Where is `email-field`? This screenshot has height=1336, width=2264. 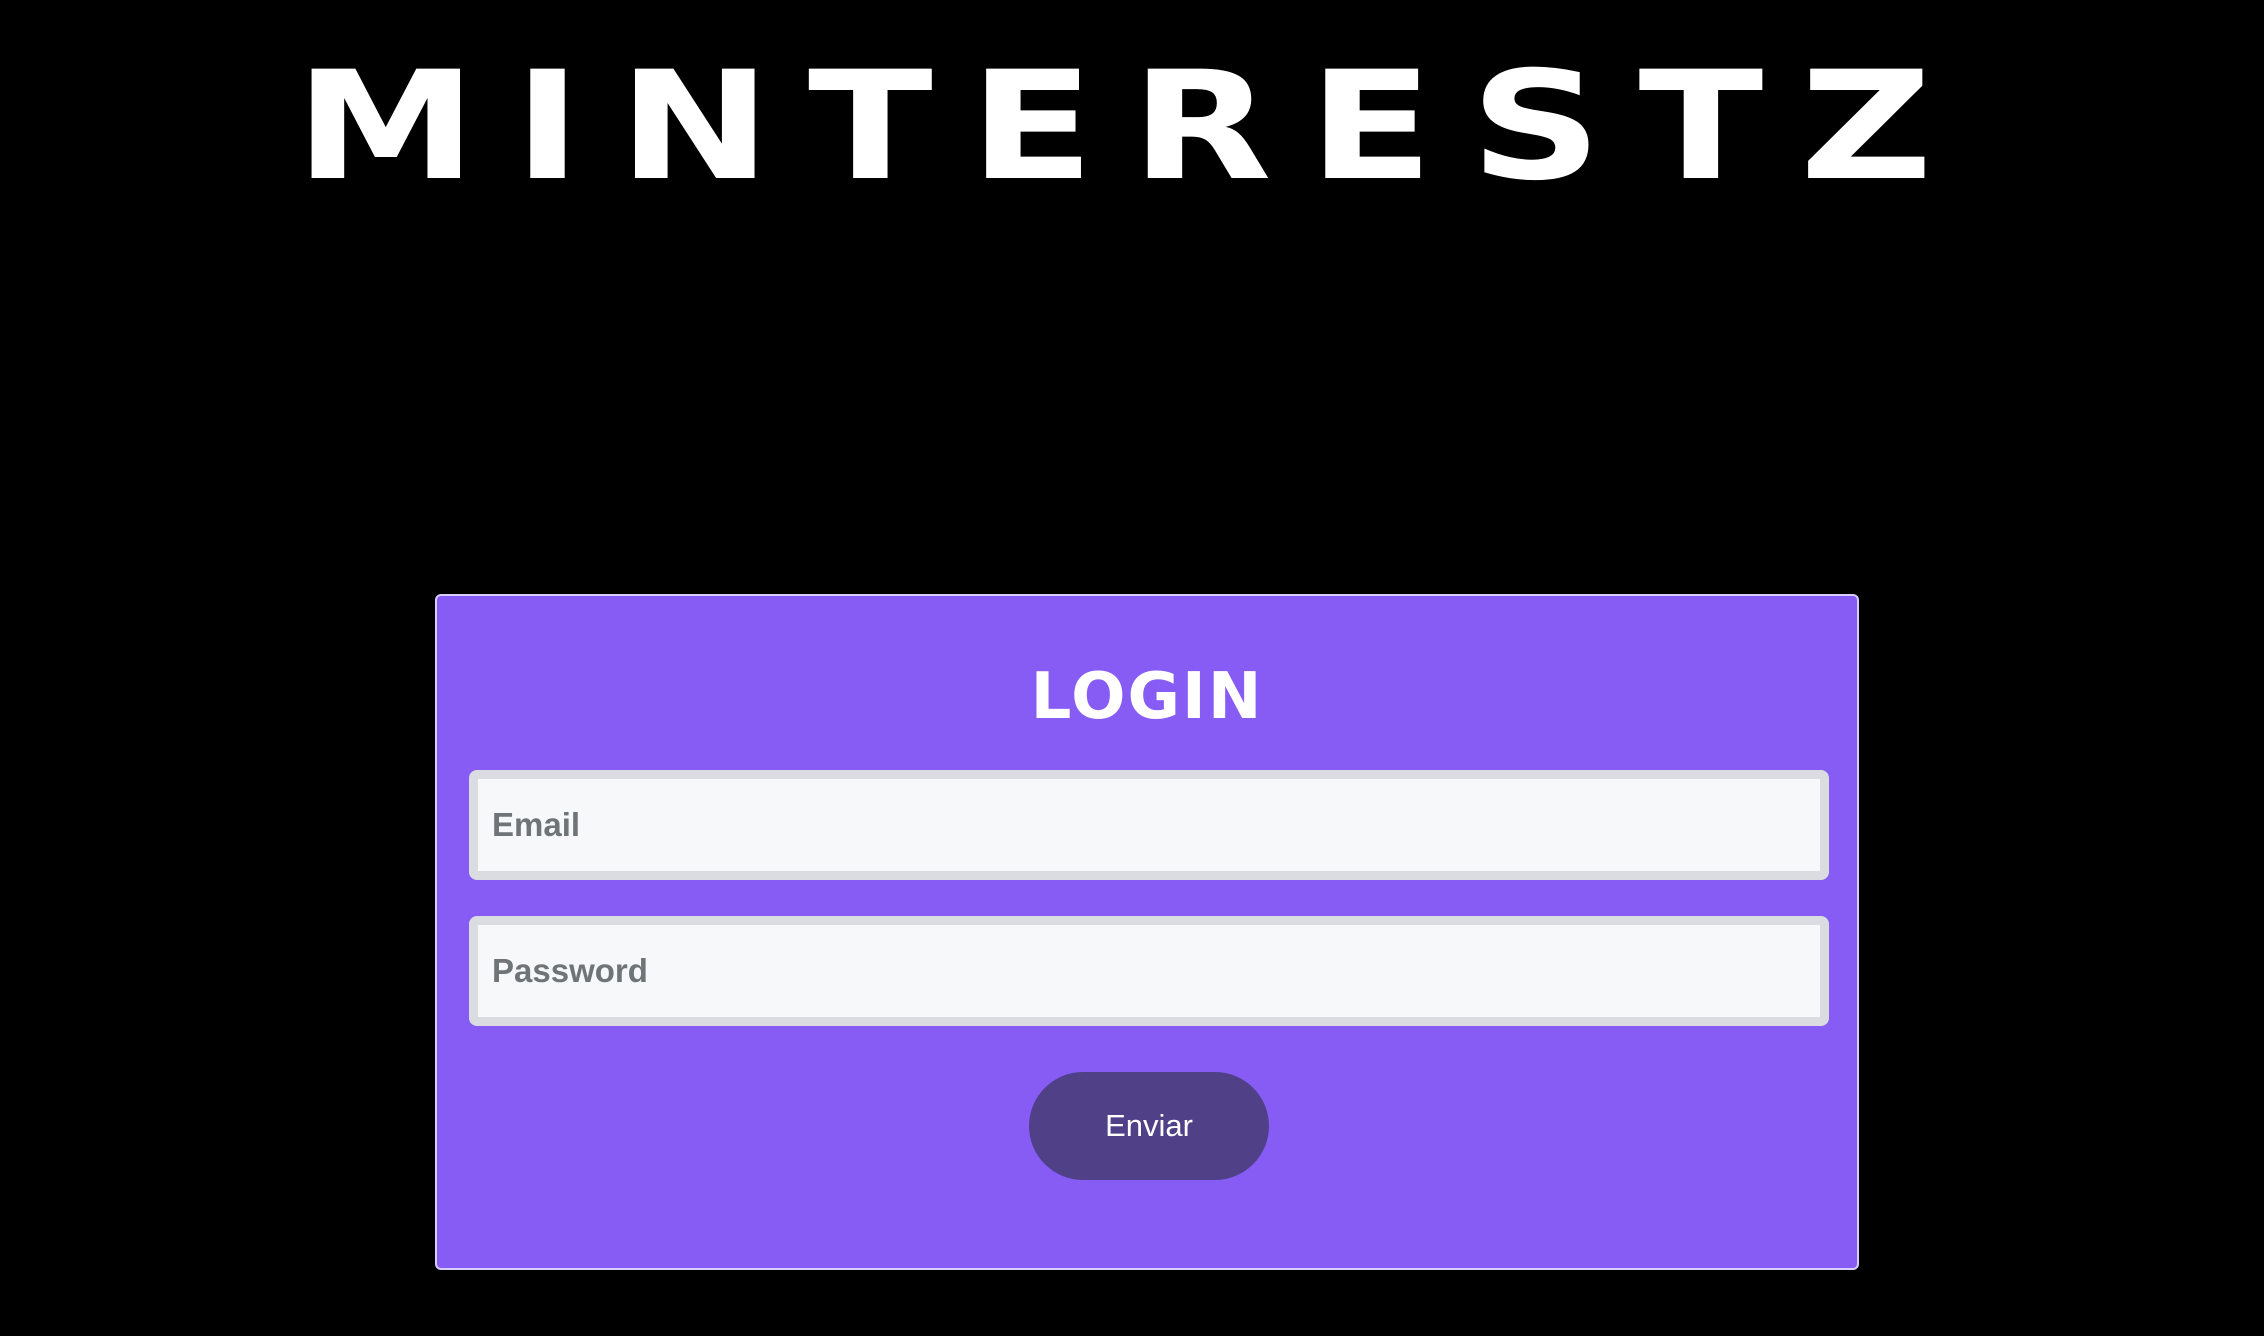
email-field is located at coordinates (1149, 825).